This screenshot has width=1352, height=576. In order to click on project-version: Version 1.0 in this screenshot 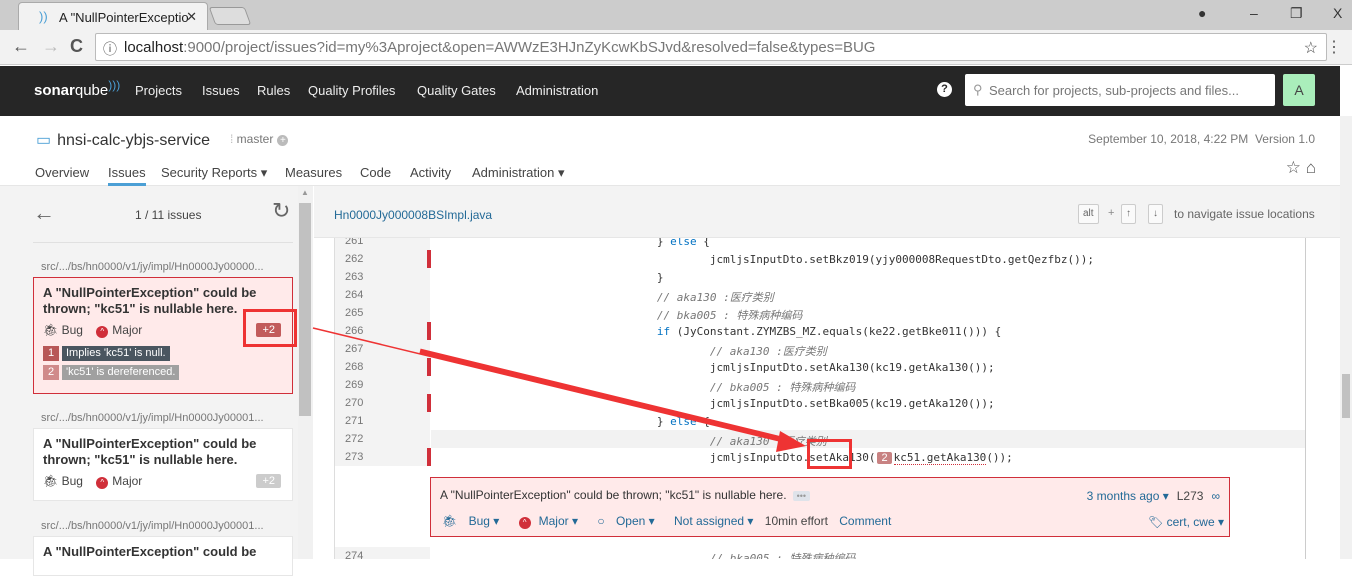, I will do `click(1284, 139)`.